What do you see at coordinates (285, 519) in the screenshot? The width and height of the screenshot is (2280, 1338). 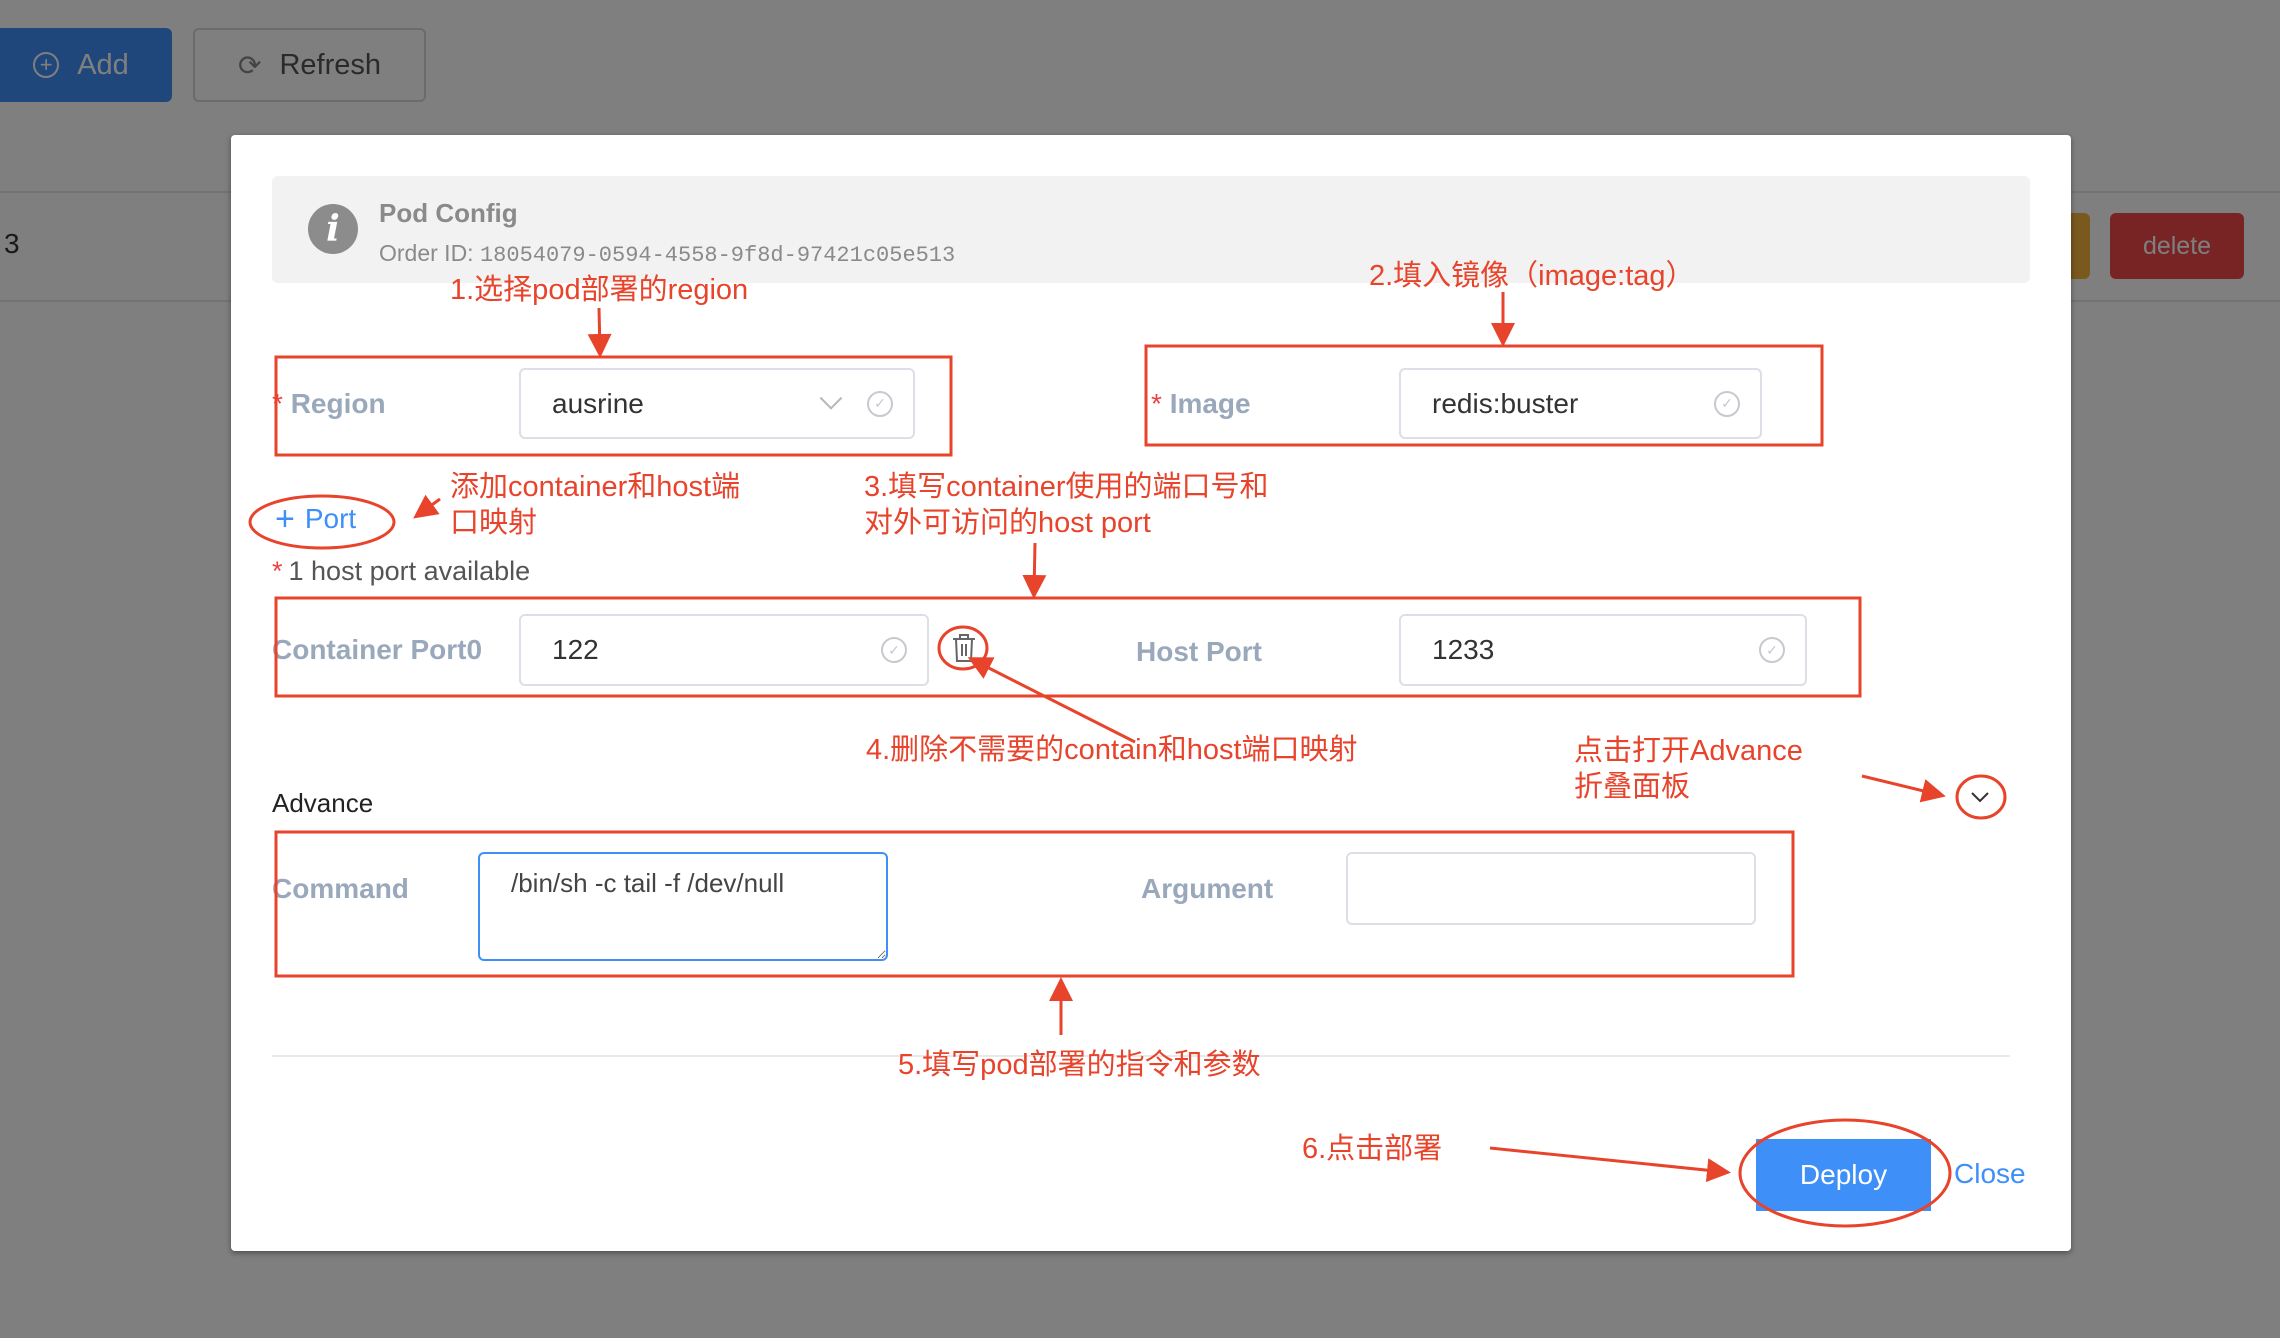 I see `plus-icon: +` at bounding box center [285, 519].